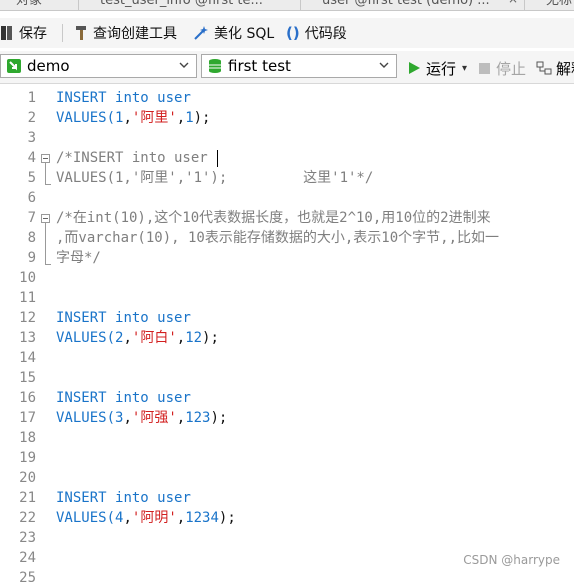 Image resolution: width=574 pixels, height=588 pixels. I want to click on line-number: 21, so click(27, 498).